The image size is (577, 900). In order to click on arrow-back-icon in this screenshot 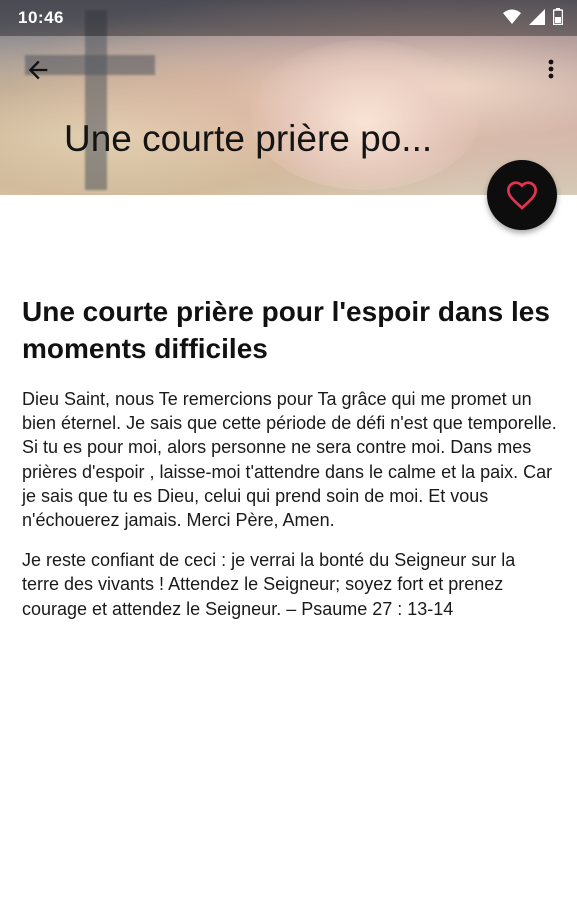, I will do `click(38, 70)`.